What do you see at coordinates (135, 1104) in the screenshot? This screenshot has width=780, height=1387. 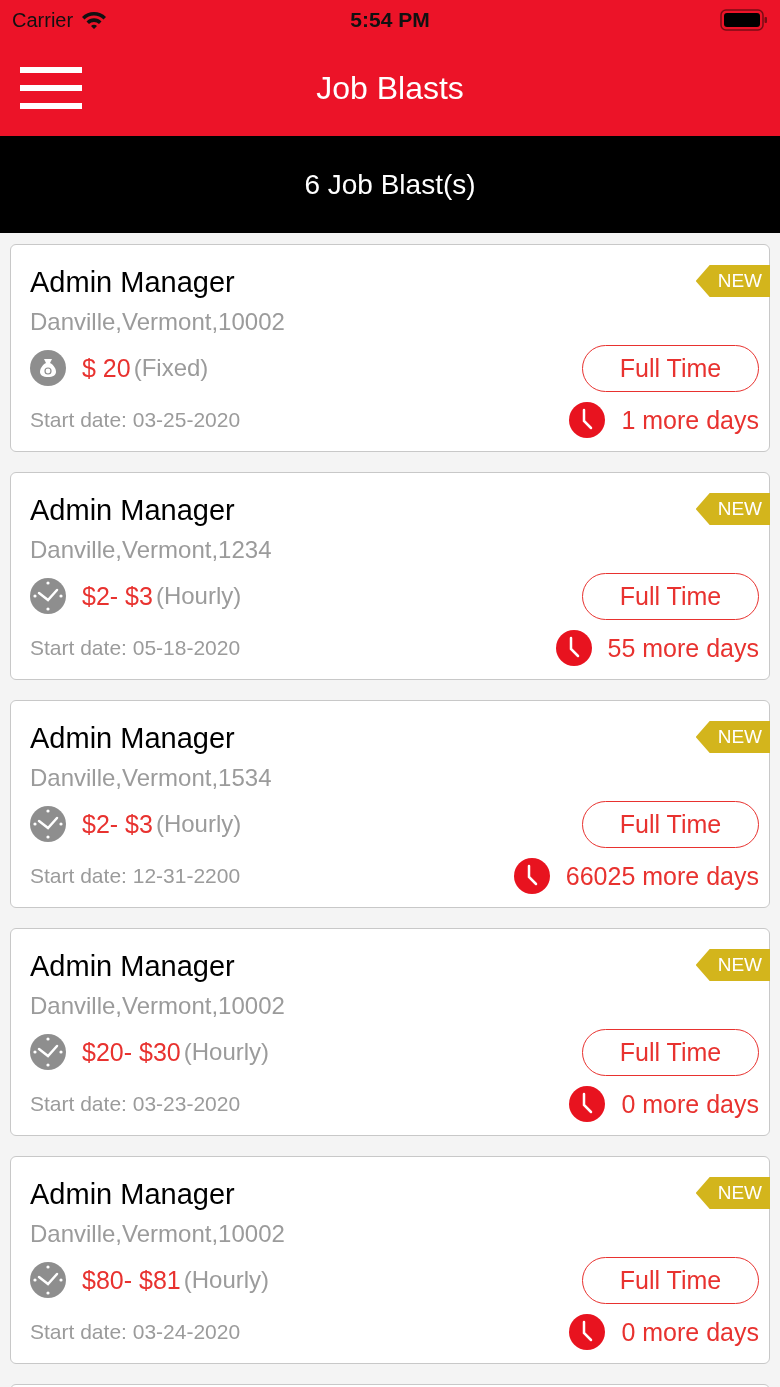 I see `start-date: Start date: 03-23-2020` at bounding box center [135, 1104].